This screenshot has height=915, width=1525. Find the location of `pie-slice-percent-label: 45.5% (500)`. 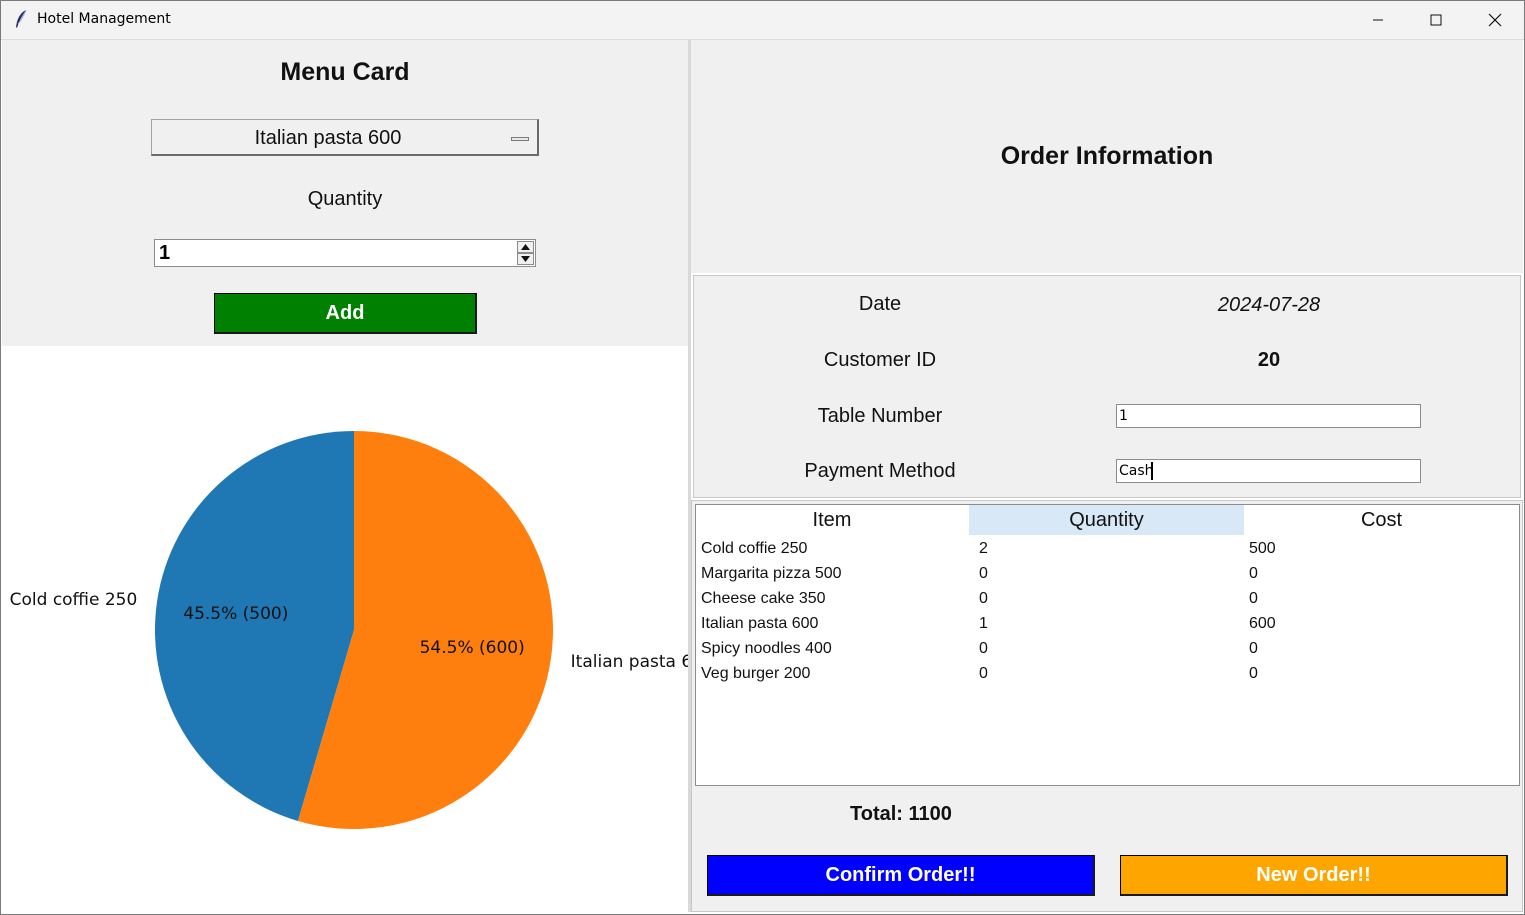

pie-slice-percent-label: 45.5% (500) is located at coordinates (235, 614).